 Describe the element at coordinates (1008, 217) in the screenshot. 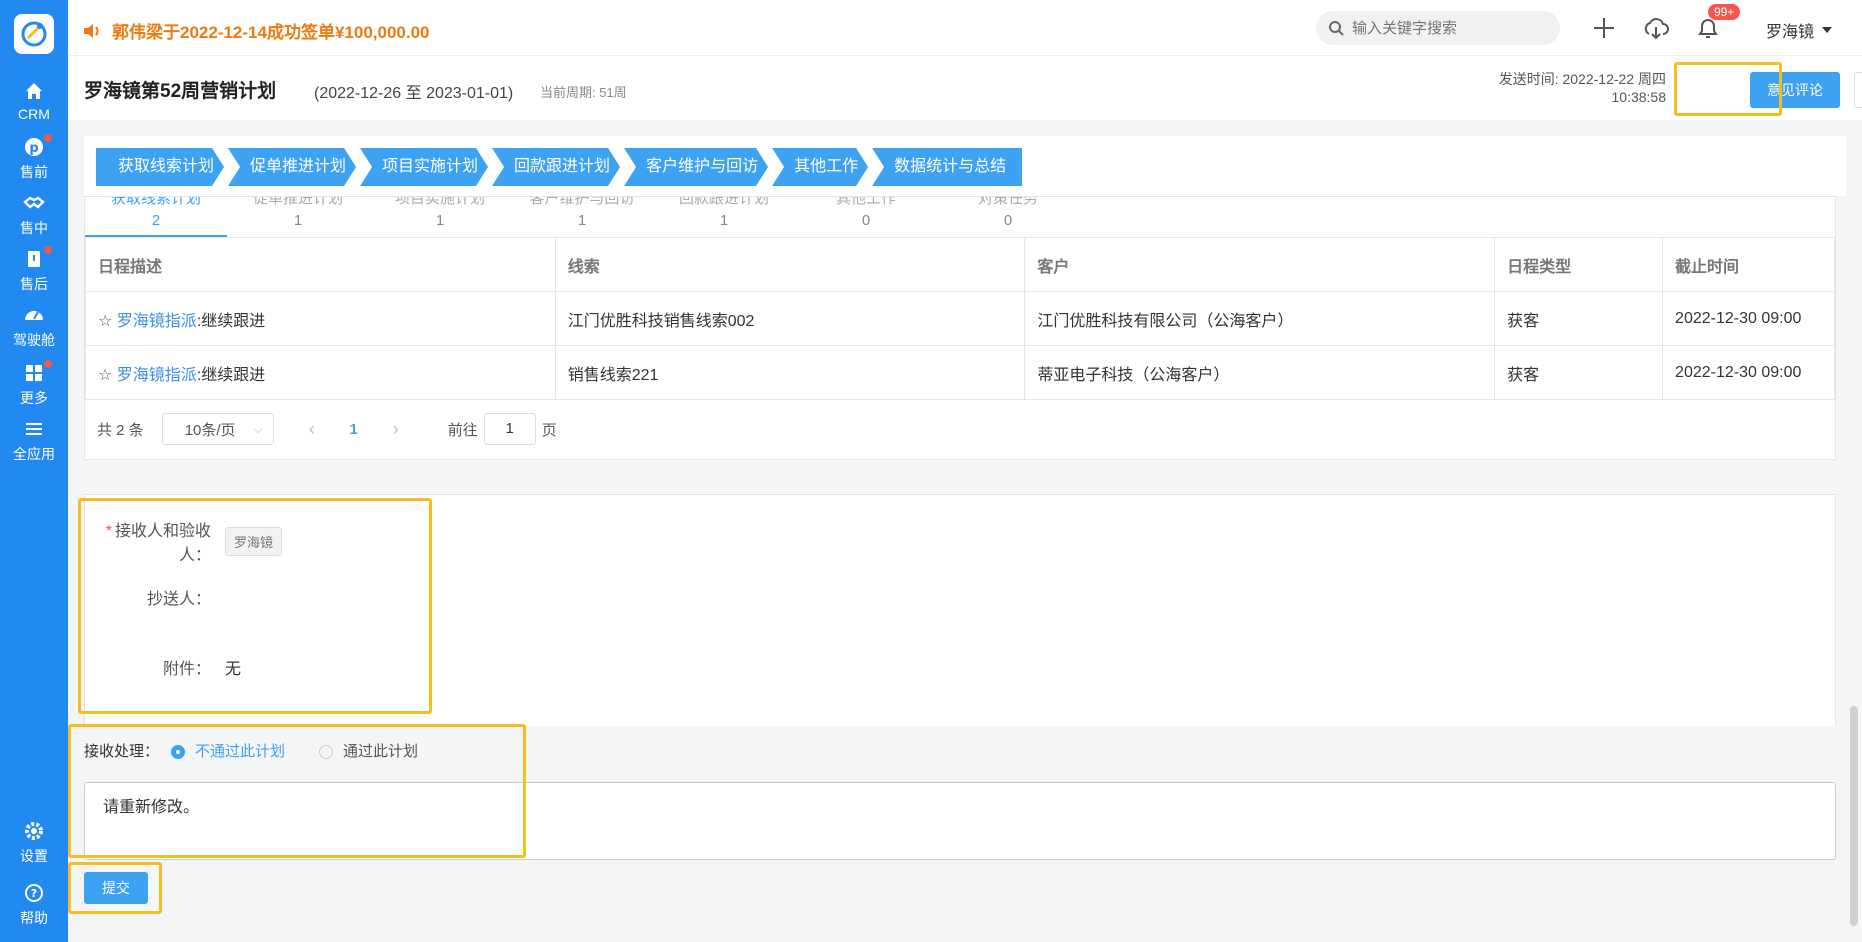

I see `tab-countermeasures: 对策任务 0` at that location.